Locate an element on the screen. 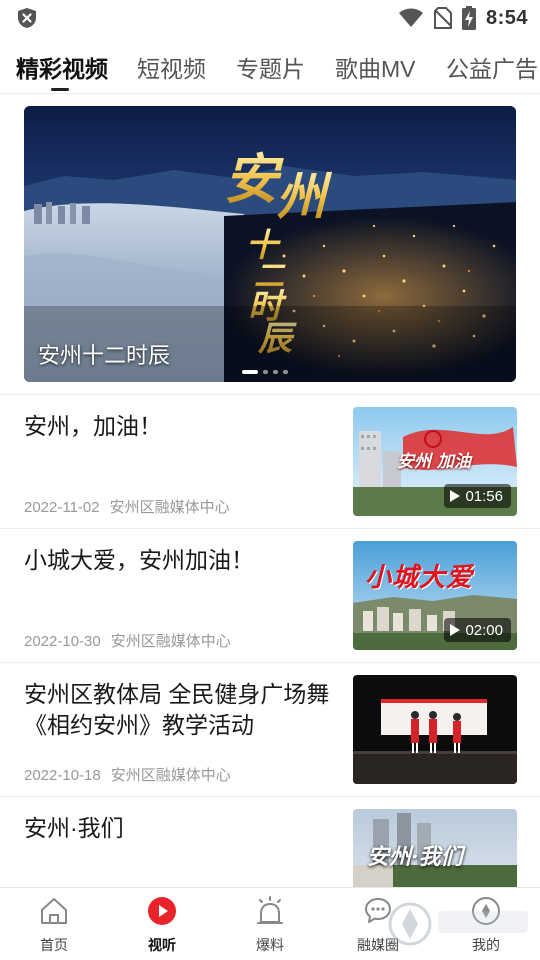 The height and width of the screenshot is (960, 540). video-meta: 2022-10-18 安州区融媒体中心 is located at coordinates (127, 774).